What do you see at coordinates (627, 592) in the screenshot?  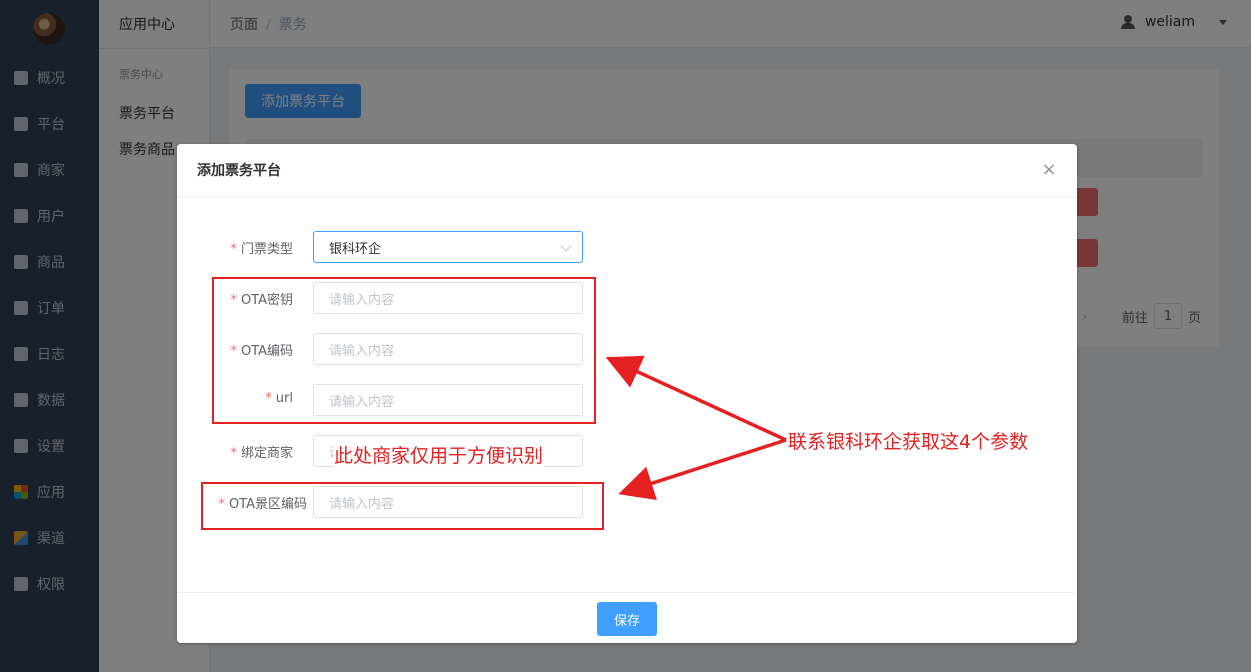 I see `dialog-footer-divider` at bounding box center [627, 592].